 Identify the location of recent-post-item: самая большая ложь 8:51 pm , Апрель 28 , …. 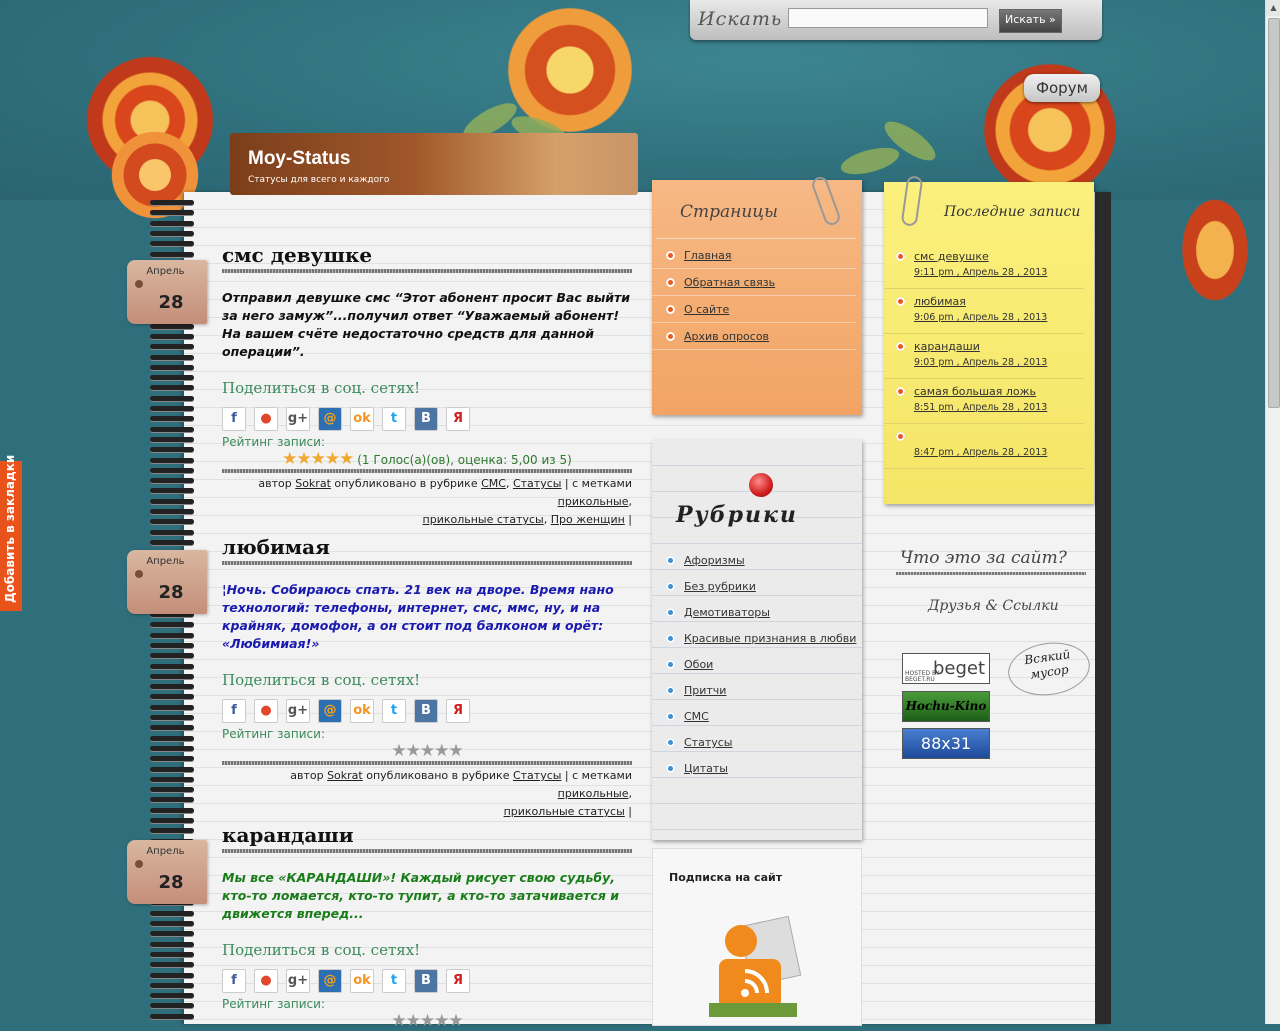
(984, 401).